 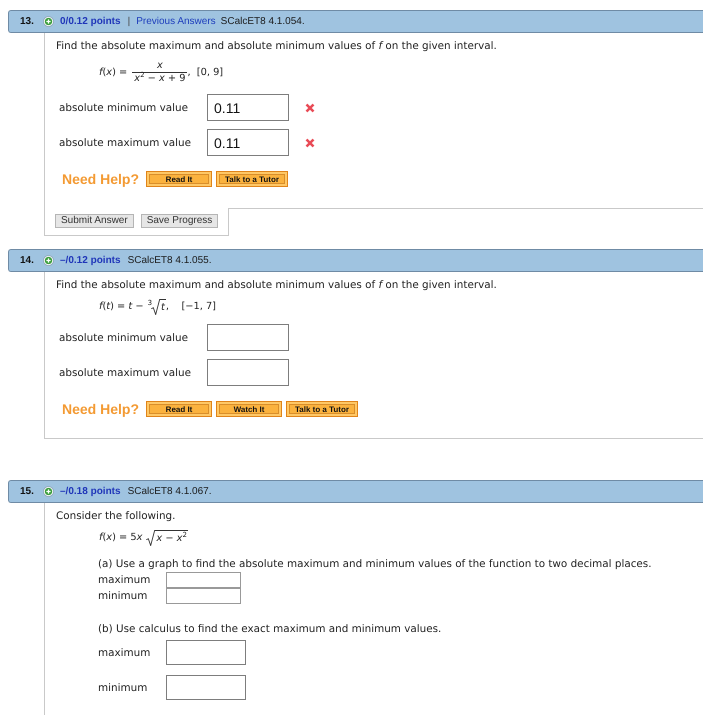 What do you see at coordinates (170, 491) in the screenshot?
I see `problem-code: SCalcET8 4.1.067.` at bounding box center [170, 491].